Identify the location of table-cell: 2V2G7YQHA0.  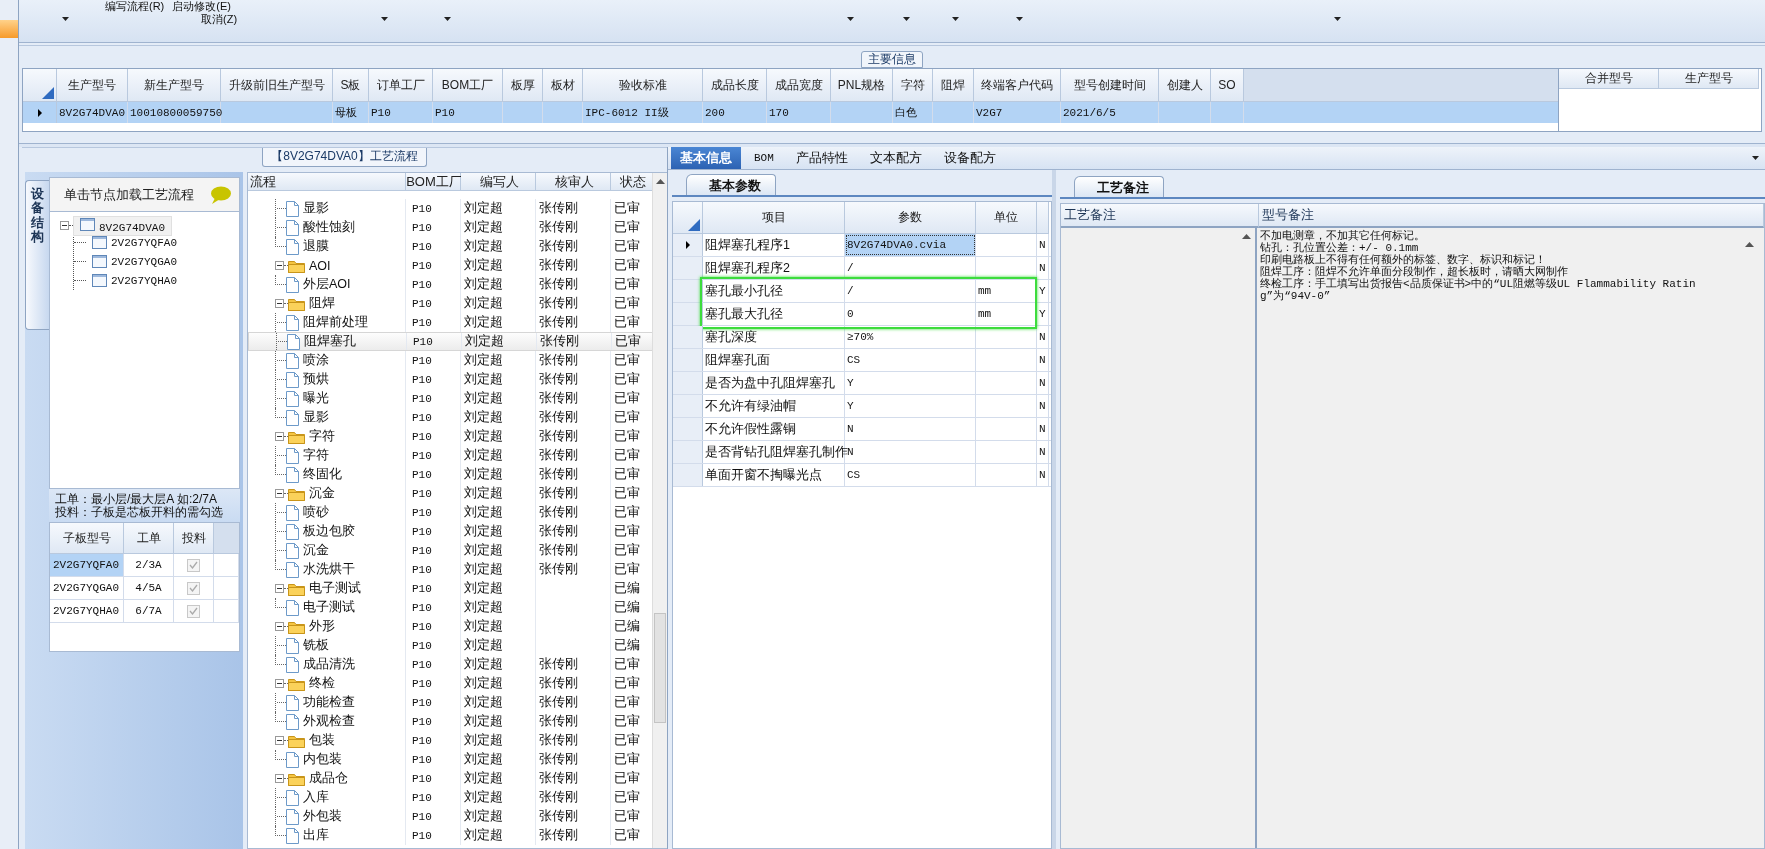
(87, 611).